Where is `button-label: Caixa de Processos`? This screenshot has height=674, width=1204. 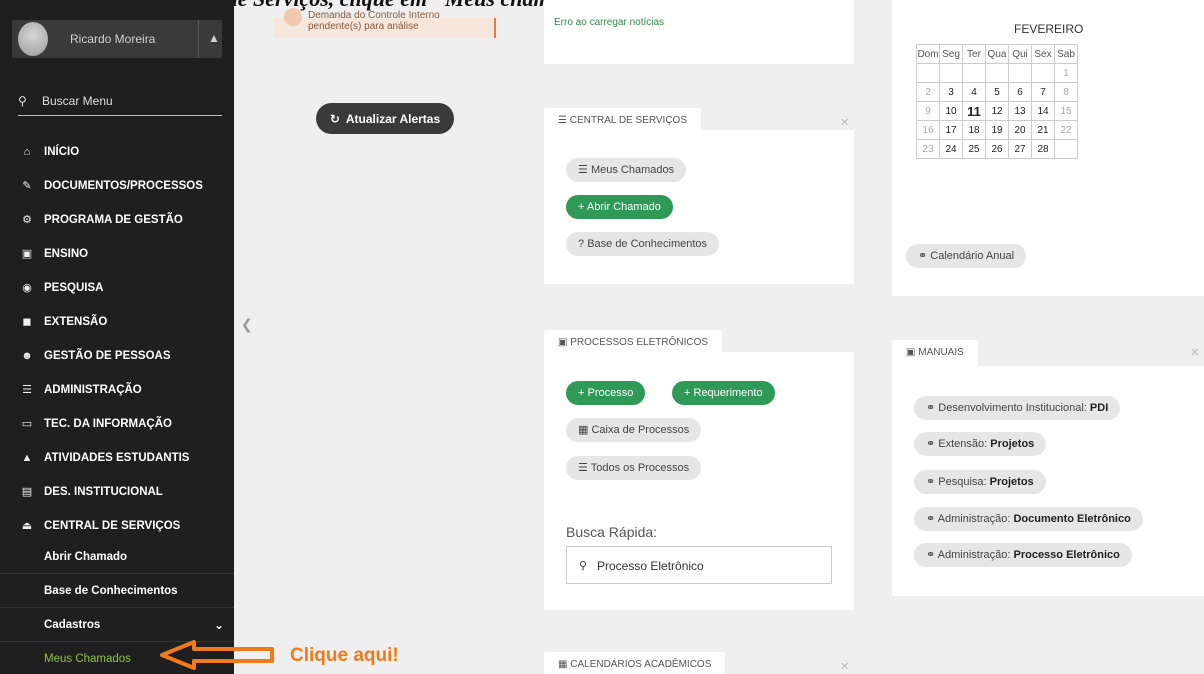
button-label: Caixa de Processos is located at coordinates (640, 430).